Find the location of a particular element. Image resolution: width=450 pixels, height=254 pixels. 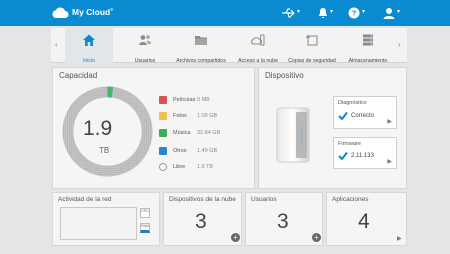

backup-icon is located at coordinates (312, 40).